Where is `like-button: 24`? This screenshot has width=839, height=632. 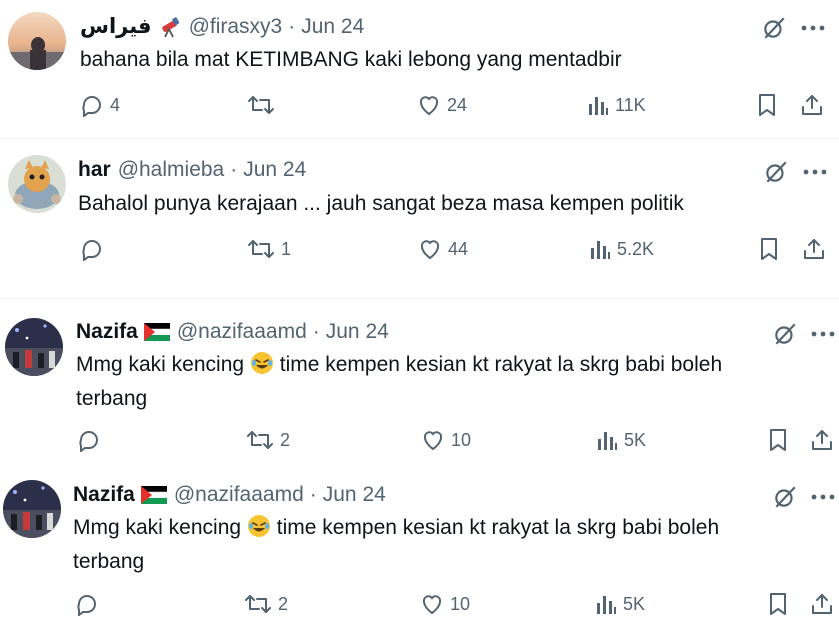 like-button: 24 is located at coordinates (442, 105).